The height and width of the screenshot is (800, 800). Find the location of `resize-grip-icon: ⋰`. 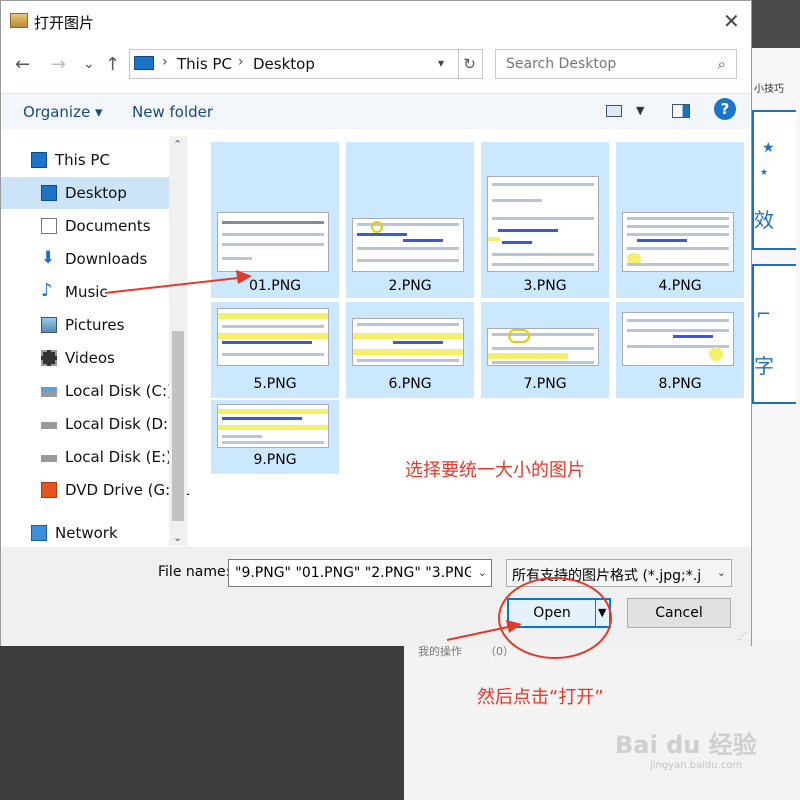

resize-grip-icon: ⋰ is located at coordinates (742, 637).